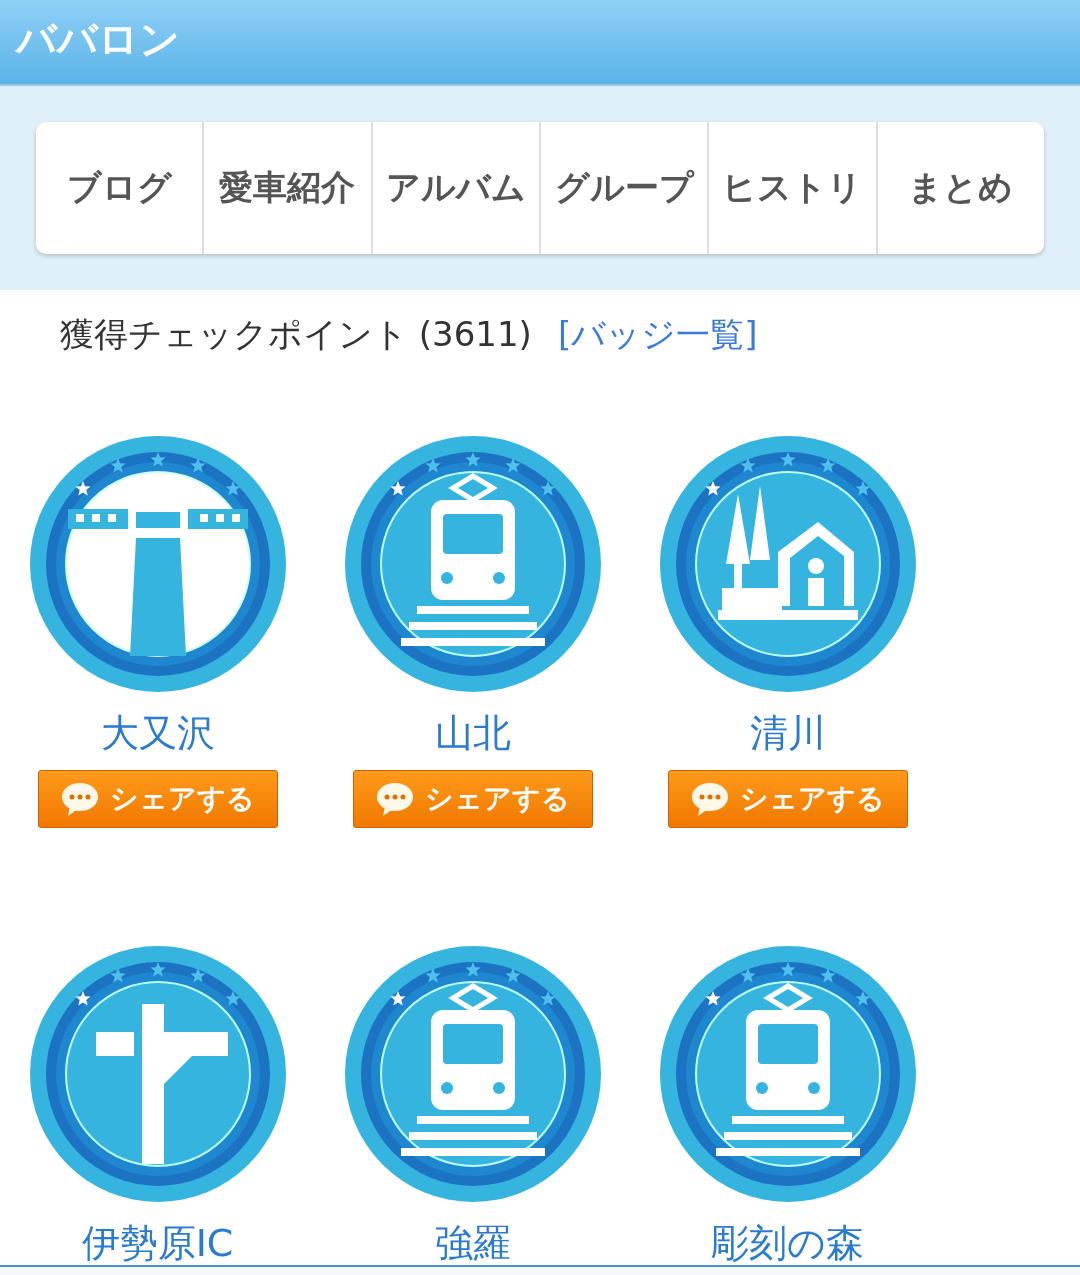  Describe the element at coordinates (454, 188) in the screenshot. I see `nav-tab: アルバム` at that location.